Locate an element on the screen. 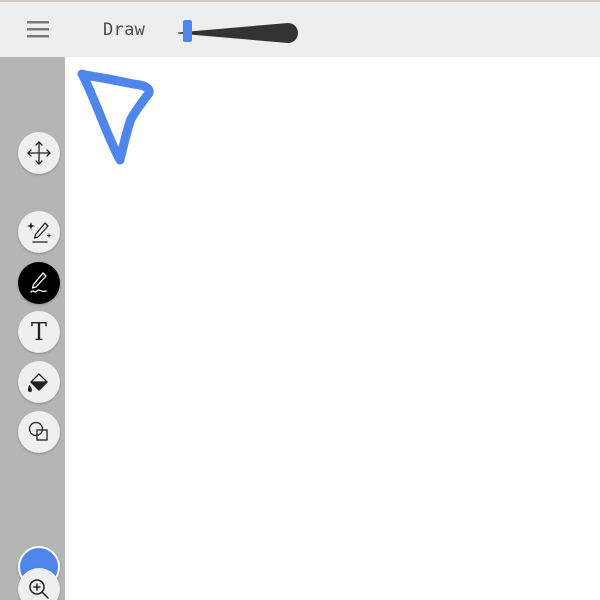 Image resolution: width=600 pixels, height=600 pixels. app-header: Draw is located at coordinates (300, 29).